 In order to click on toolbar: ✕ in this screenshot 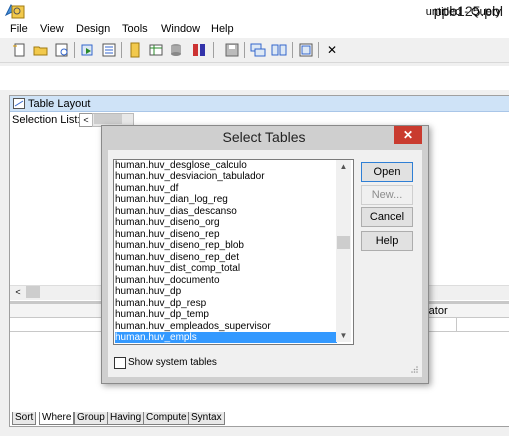, I will do `click(254, 50)`.